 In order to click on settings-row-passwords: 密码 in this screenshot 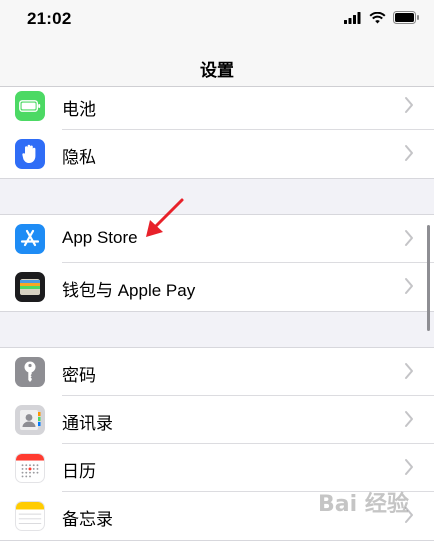, I will do `click(217, 372)`.